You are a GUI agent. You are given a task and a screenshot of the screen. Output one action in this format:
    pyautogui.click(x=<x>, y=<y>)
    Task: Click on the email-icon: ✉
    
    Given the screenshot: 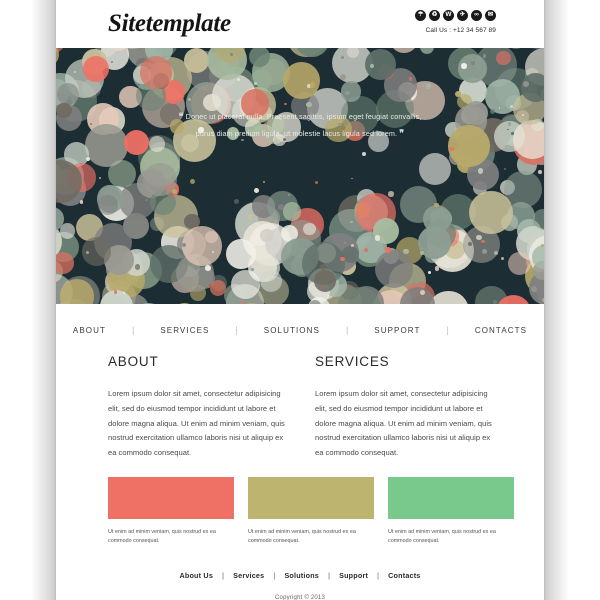 What is the action you would take?
    pyautogui.click(x=490, y=15)
    